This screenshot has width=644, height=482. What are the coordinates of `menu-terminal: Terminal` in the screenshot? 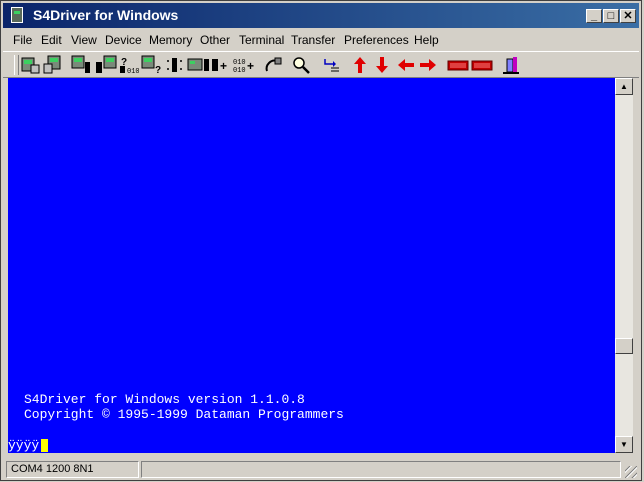 It's located at (261, 40).